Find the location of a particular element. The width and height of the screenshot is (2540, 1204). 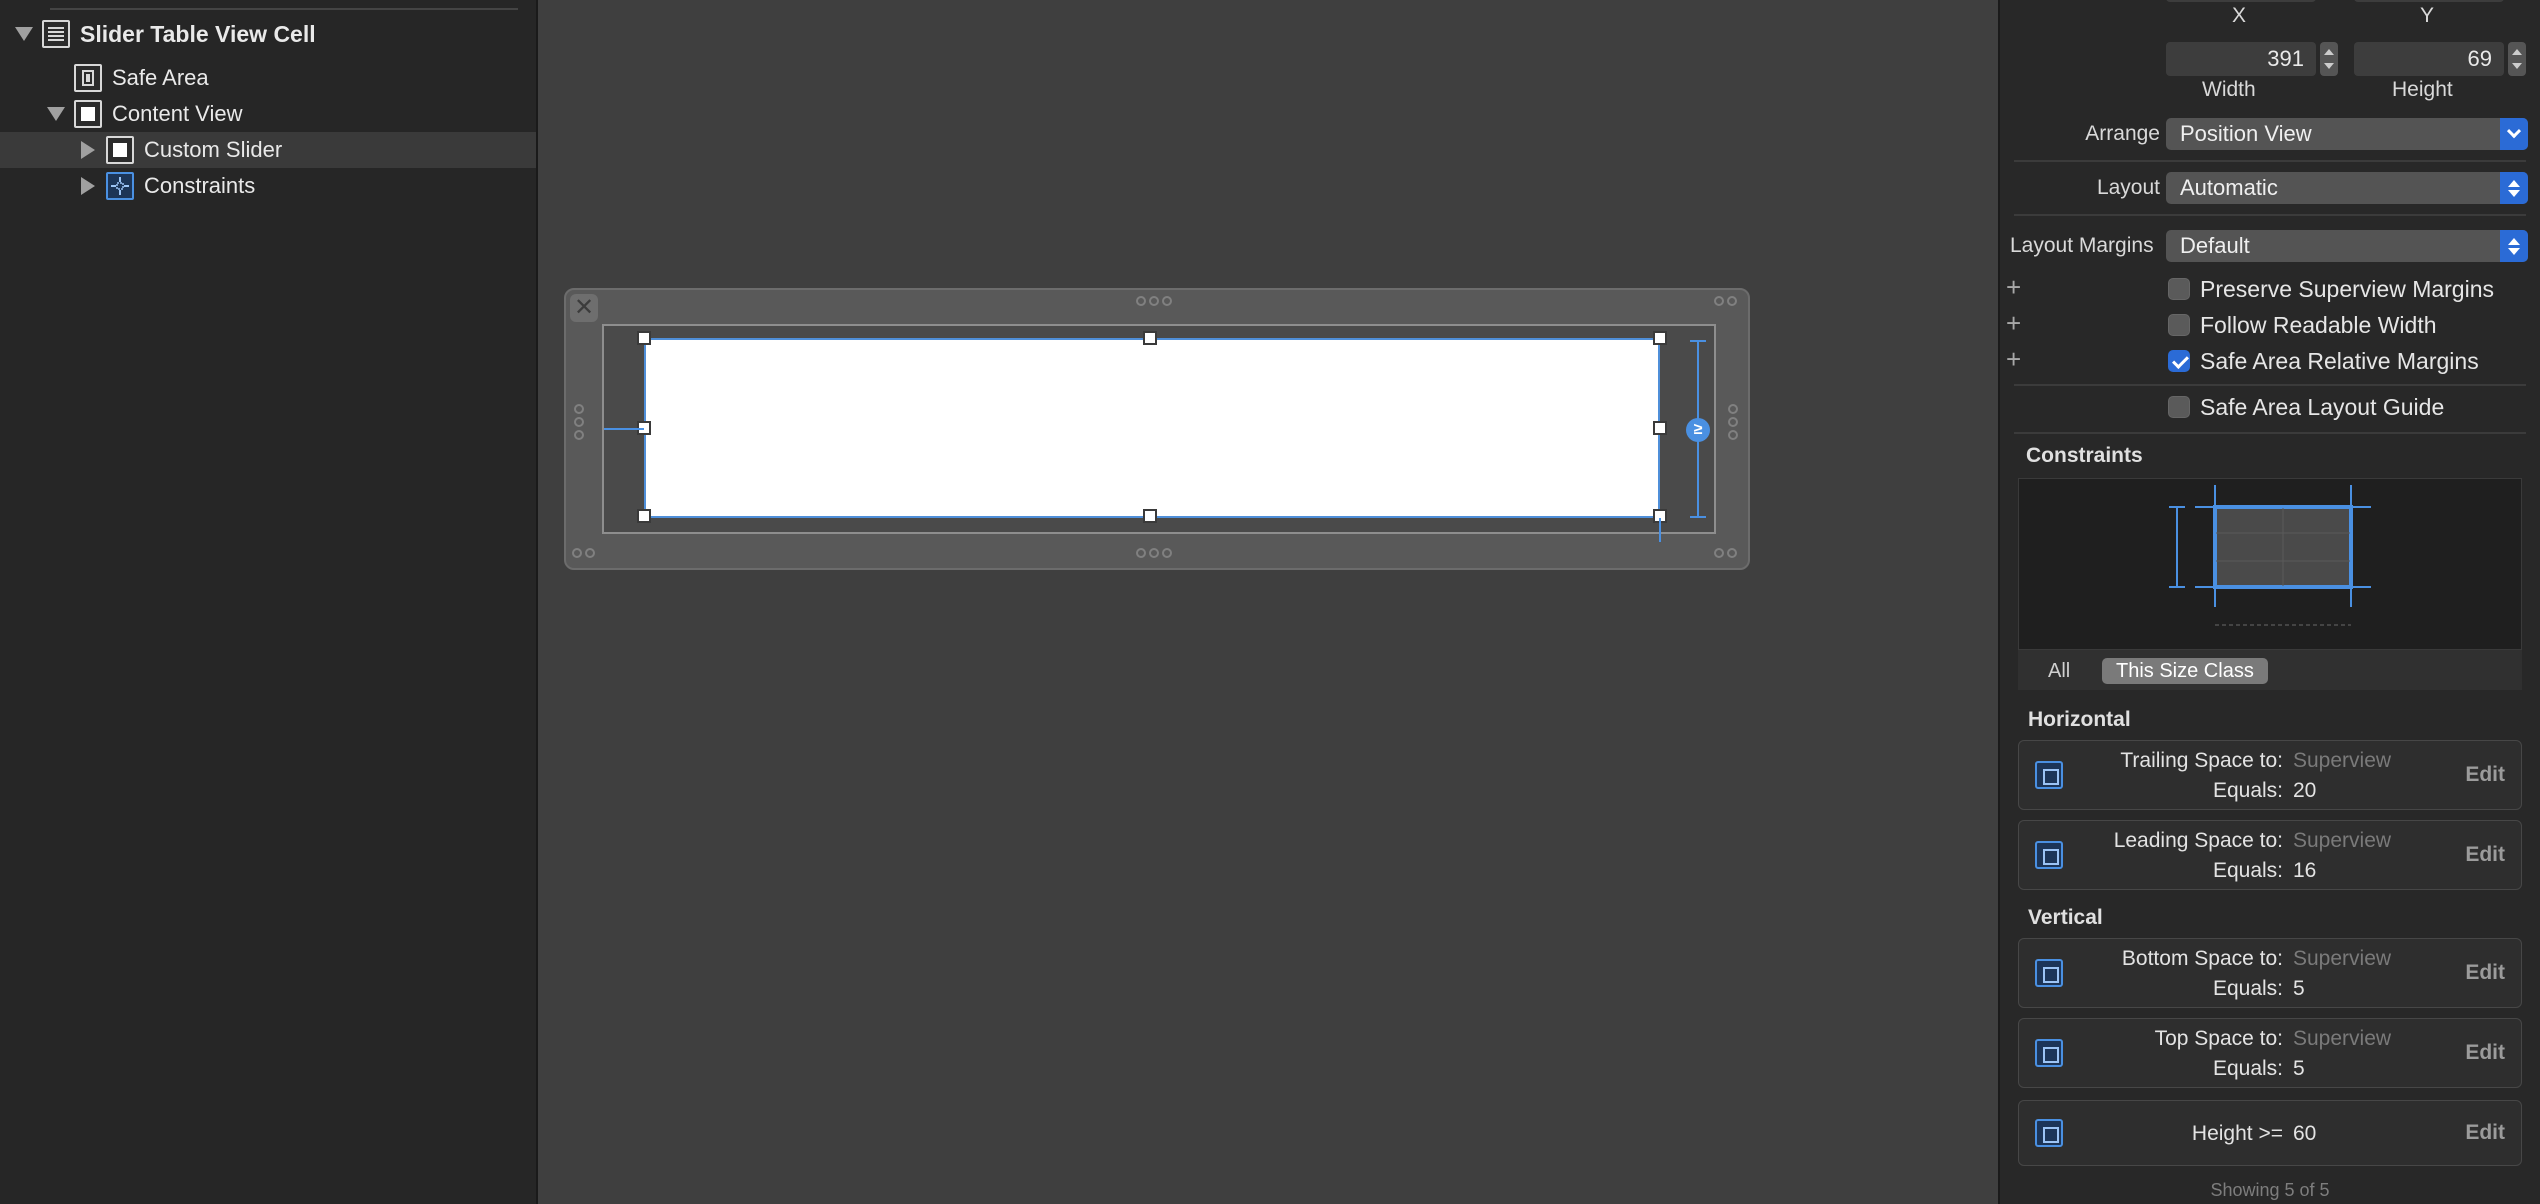

checkbox-label: Safe Area Layout Guide is located at coordinates (2322, 407).